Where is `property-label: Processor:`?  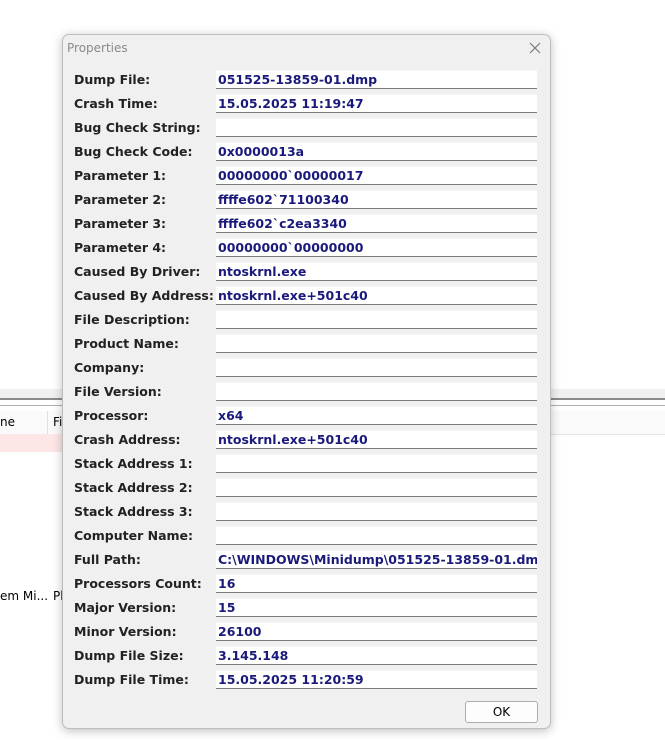
property-label: Processor: is located at coordinates (111, 415).